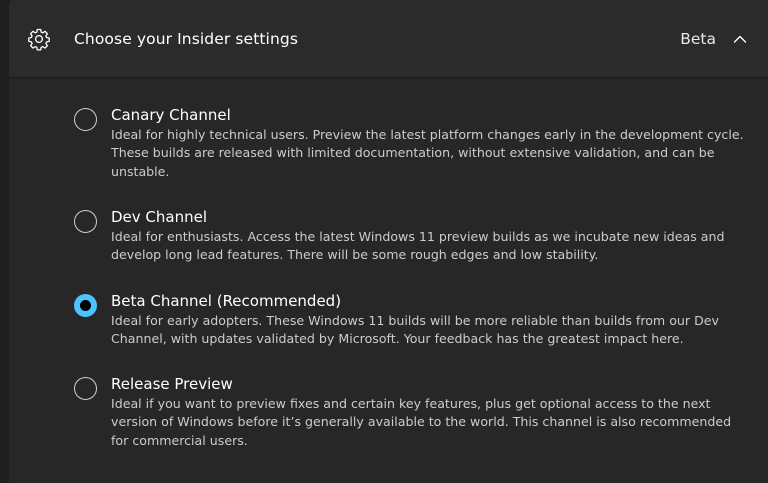 Image resolution: width=768 pixels, height=483 pixels. What do you see at coordinates (698, 39) in the screenshot?
I see `current-channel-value: Beta` at bounding box center [698, 39].